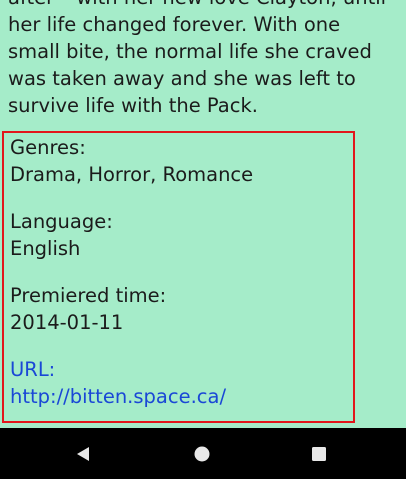 The height and width of the screenshot is (479, 406). What do you see at coordinates (182, 78) in the screenshot?
I see `synopsis-line: was taken away and she was left to` at bounding box center [182, 78].